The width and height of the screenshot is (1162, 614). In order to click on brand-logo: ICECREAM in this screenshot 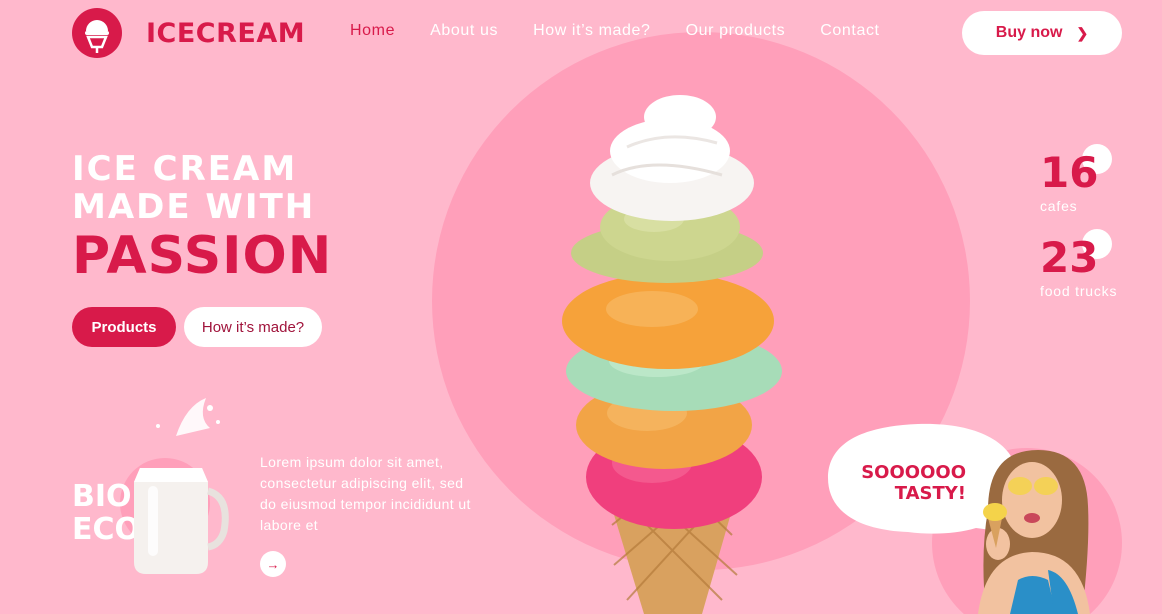, I will do `click(188, 33)`.